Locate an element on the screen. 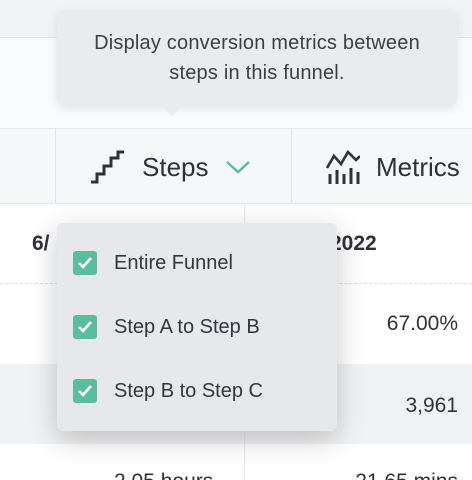 This screenshot has height=480, width=472. metrics-button: Metrics is located at coordinates (393, 167).